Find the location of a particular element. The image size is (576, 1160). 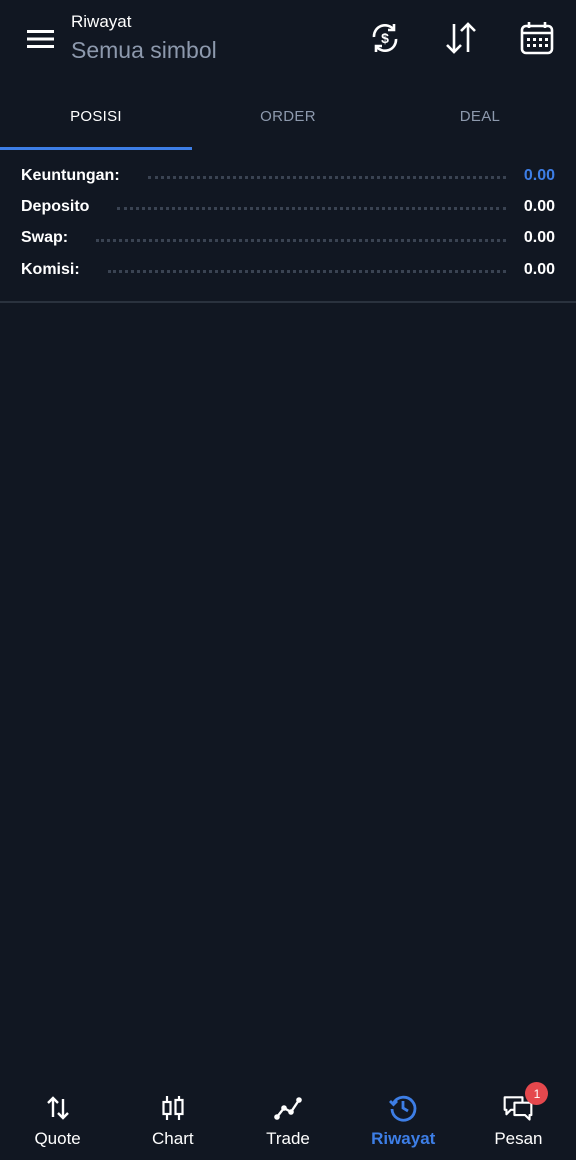

history-tabs: POSISI ORDER DEAL is located at coordinates (288, 117).